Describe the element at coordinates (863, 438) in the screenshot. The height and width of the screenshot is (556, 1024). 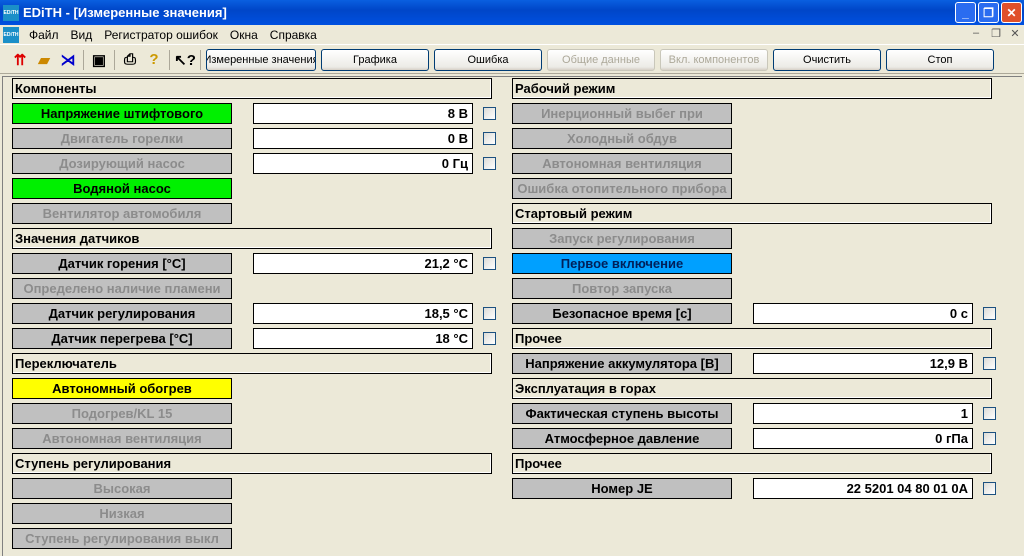
I see `value-field: 0 гПа` at that location.